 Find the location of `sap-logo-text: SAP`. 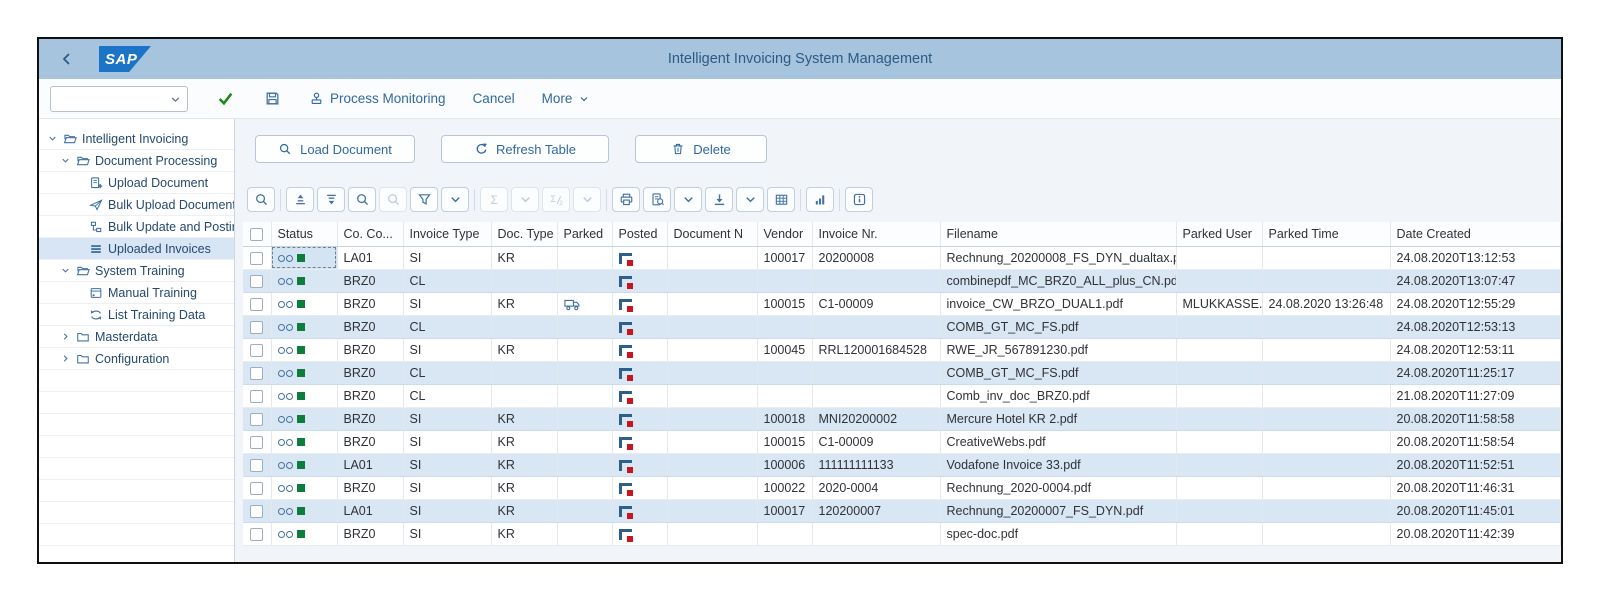

sap-logo-text: SAP is located at coordinates (121, 59).